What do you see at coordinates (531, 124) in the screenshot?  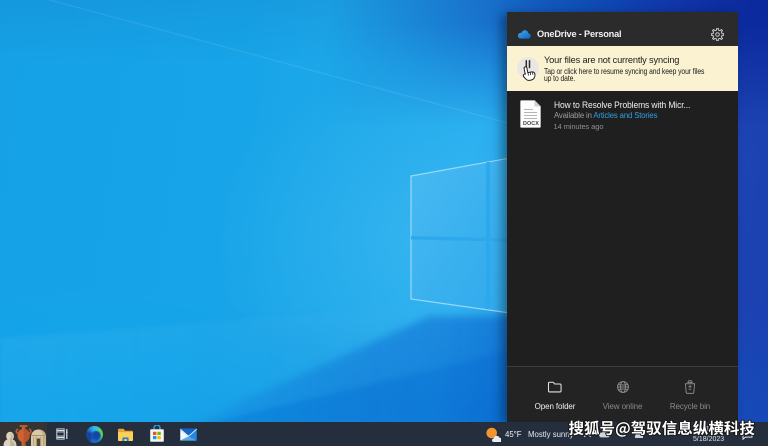 I see `svg-text: DOCX` at bounding box center [531, 124].